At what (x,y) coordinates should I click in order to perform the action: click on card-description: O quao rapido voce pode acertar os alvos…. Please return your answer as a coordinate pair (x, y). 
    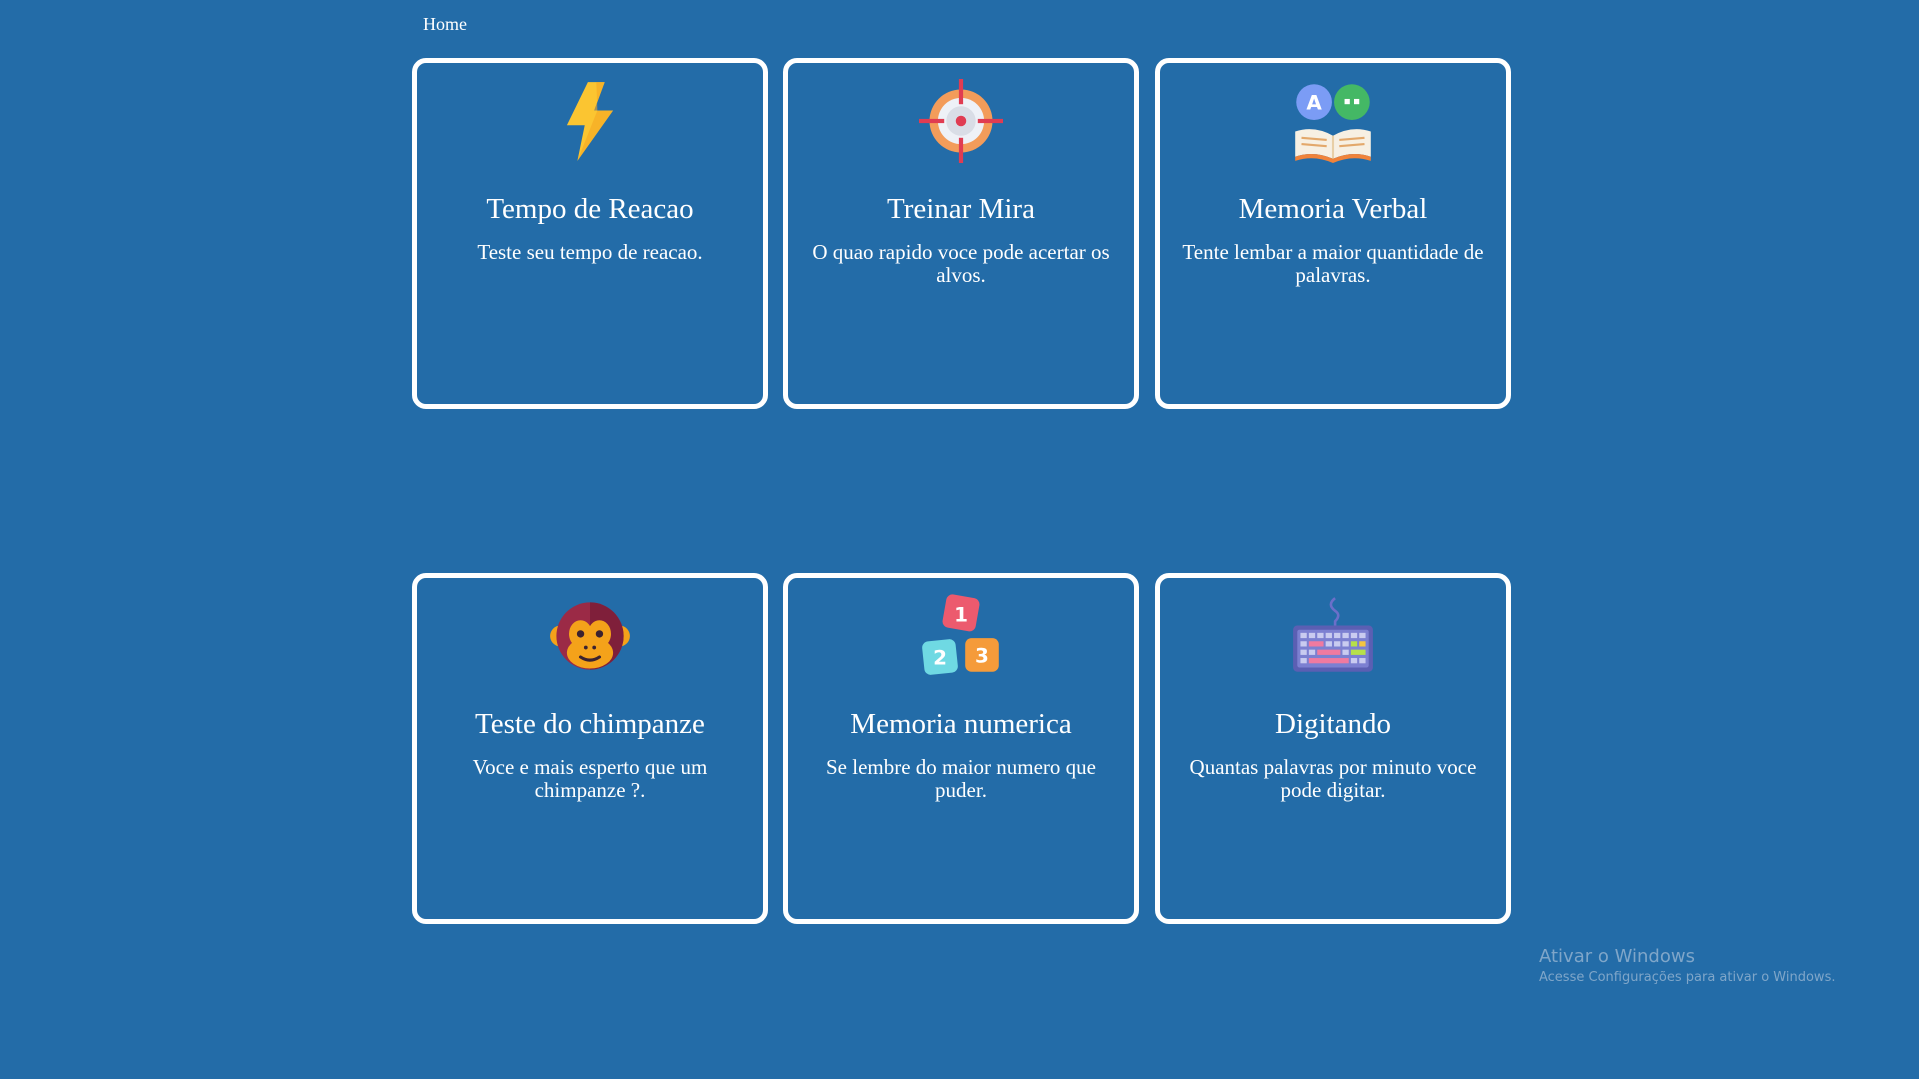
    Looking at the image, I should click on (961, 263).